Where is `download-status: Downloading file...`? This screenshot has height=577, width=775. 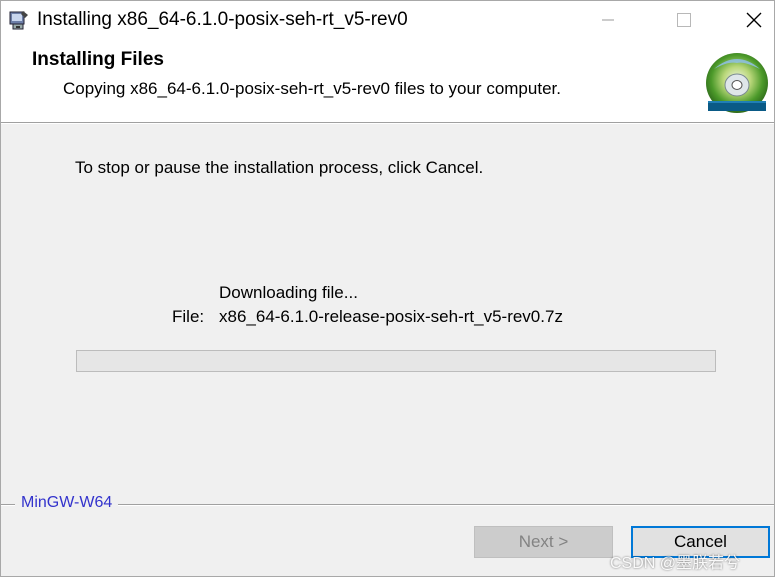 download-status: Downloading file... is located at coordinates (288, 292).